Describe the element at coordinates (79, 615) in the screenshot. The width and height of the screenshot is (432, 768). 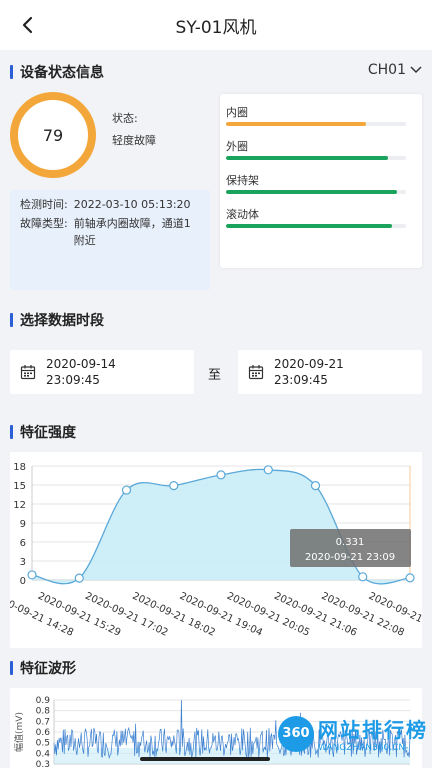
I see `x-tick-label: 2020-09-21 15:29` at that location.